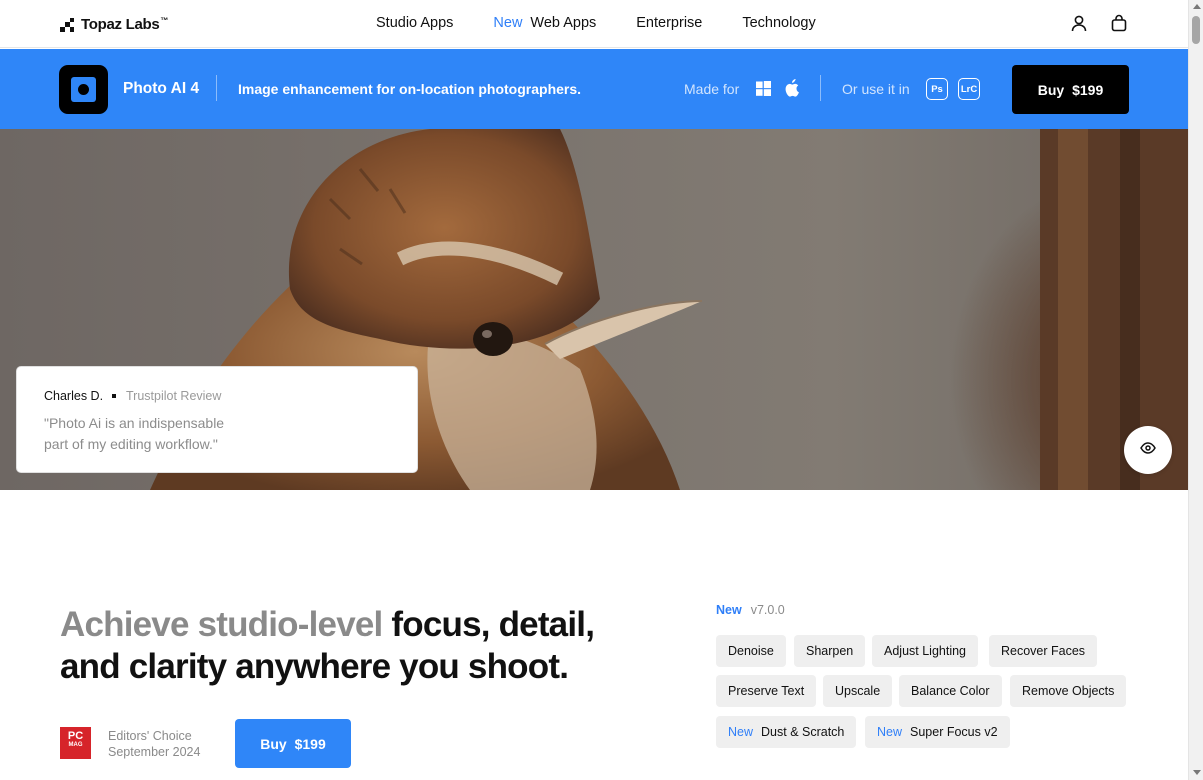  Describe the element at coordinates (154, 752) in the screenshot. I see `award-date: September 2024` at that location.